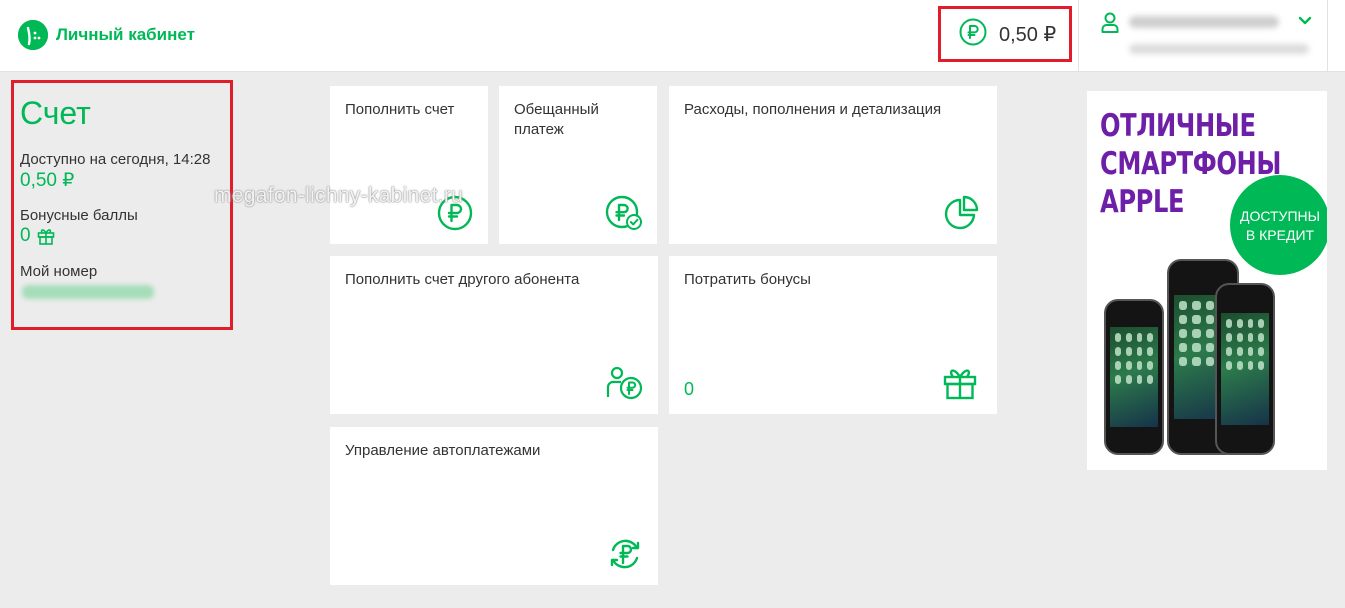  Describe the element at coordinates (25, 235) in the screenshot. I see `bonus-value: 0` at that location.